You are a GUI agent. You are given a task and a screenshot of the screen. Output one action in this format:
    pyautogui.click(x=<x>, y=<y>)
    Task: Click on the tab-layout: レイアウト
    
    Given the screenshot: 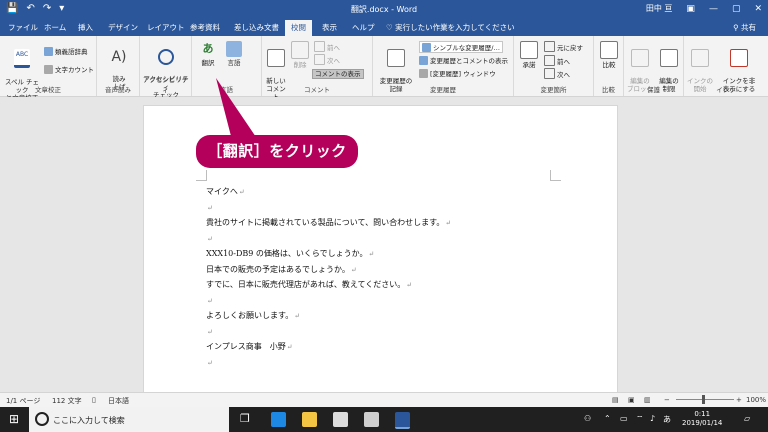 What is the action you would take?
    pyautogui.click(x=166, y=27)
    